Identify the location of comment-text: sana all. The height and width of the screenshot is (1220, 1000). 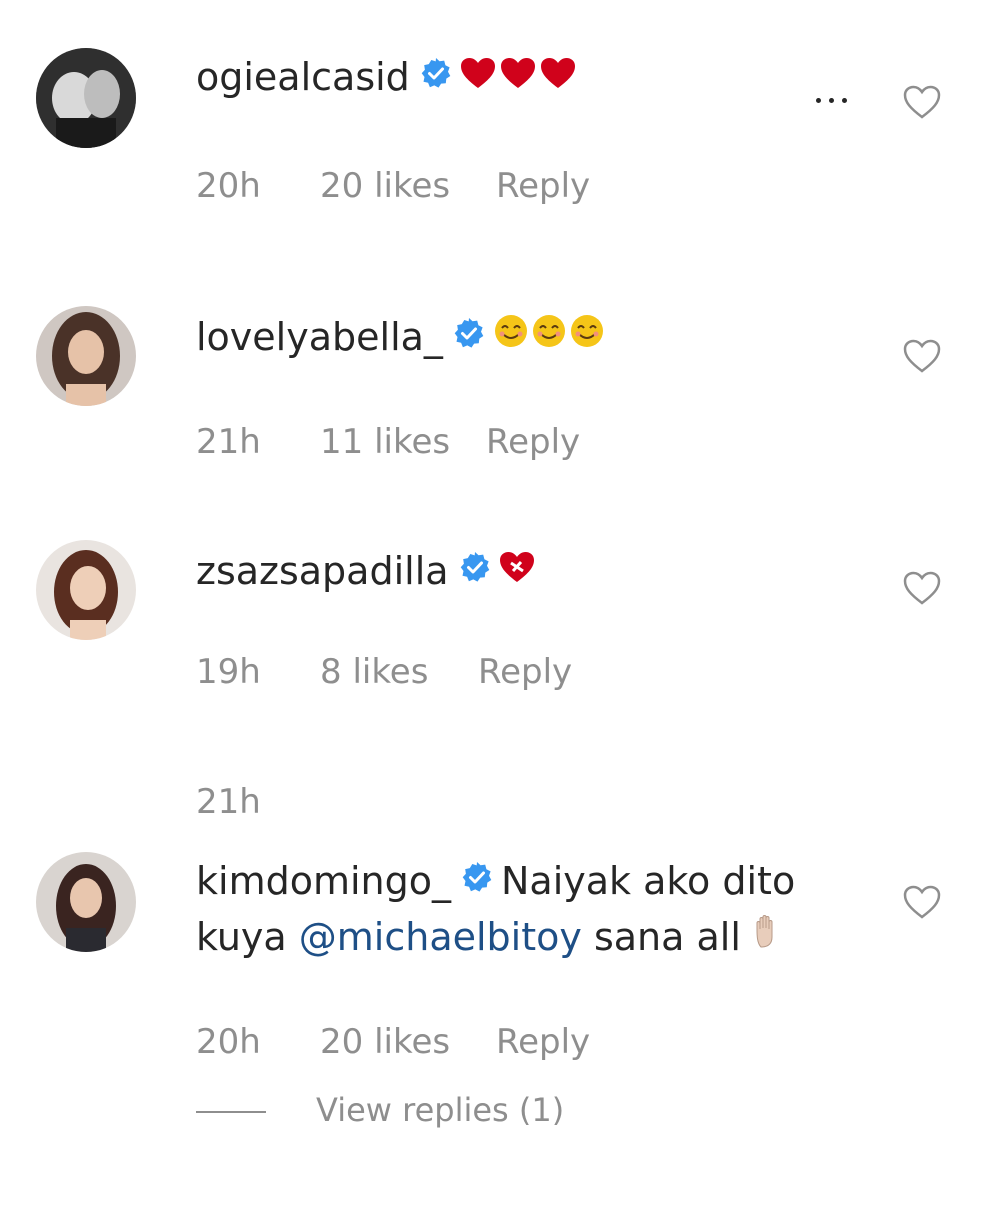
(661, 937).